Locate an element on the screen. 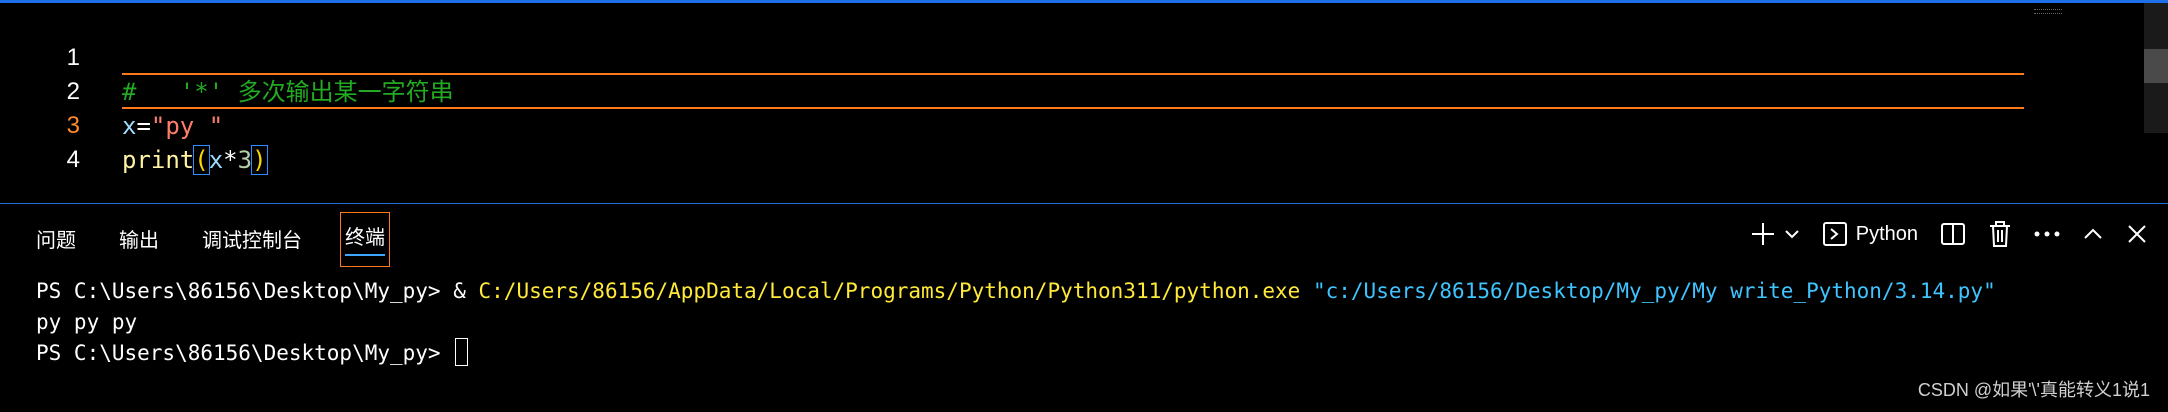 The height and width of the screenshot is (412, 2168). split-icon is located at coordinates (1953, 234).